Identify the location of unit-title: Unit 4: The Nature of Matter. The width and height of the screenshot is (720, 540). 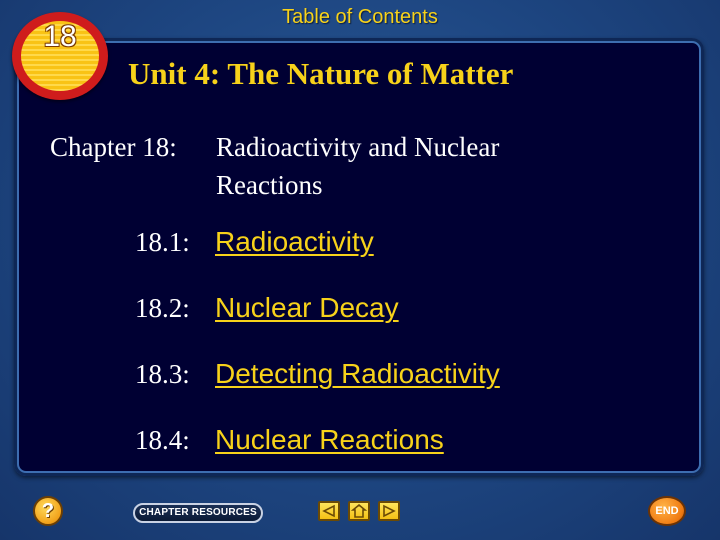
(321, 73).